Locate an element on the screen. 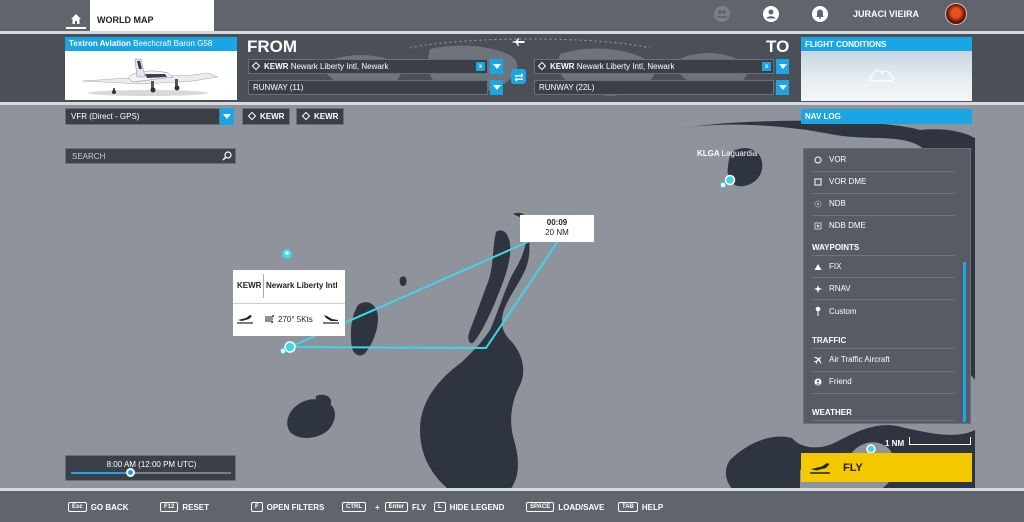 Image resolution: width=1024 pixels, height=522 pixels. clear-arrival-button: x is located at coordinates (766, 66).